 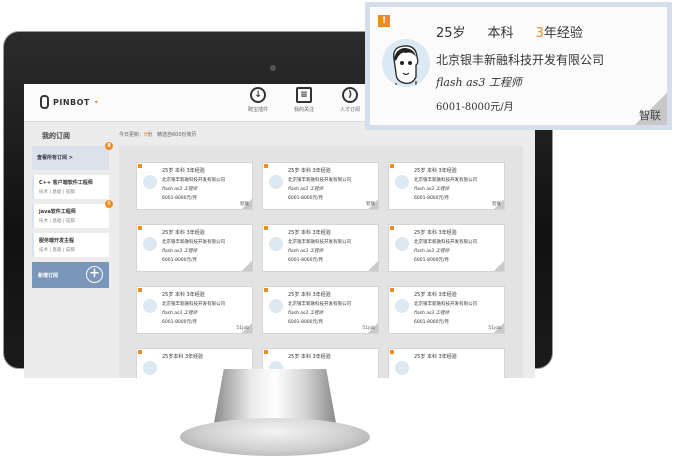 I want to click on sidebar-item-subscription: java软件工程师 技术 | 基础 | 成都 8, so click(x=72, y=214).